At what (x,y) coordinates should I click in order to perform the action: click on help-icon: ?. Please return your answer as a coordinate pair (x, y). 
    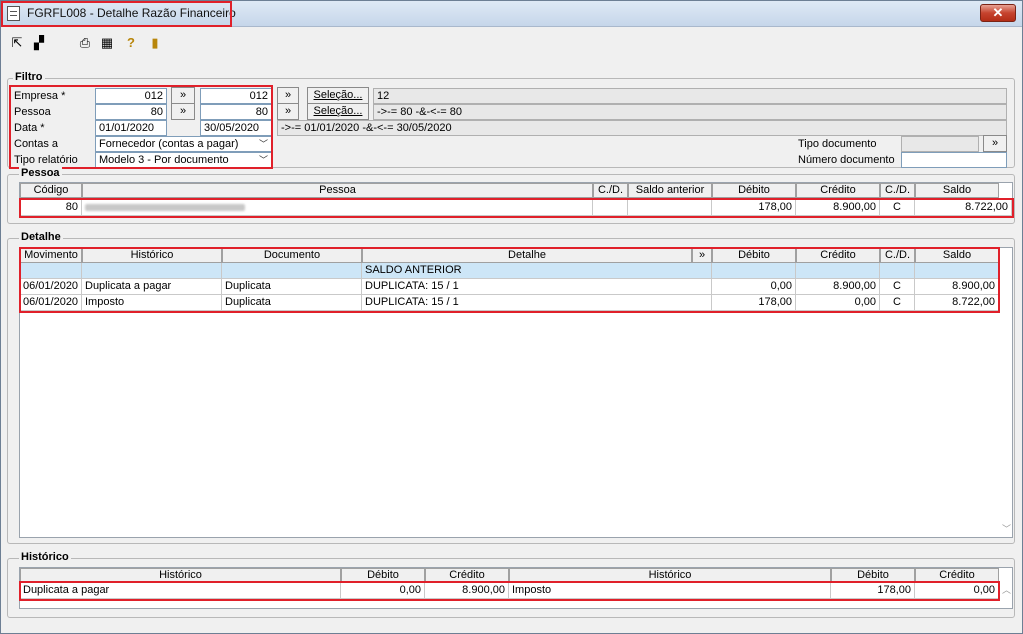
    Looking at the image, I should click on (131, 43).